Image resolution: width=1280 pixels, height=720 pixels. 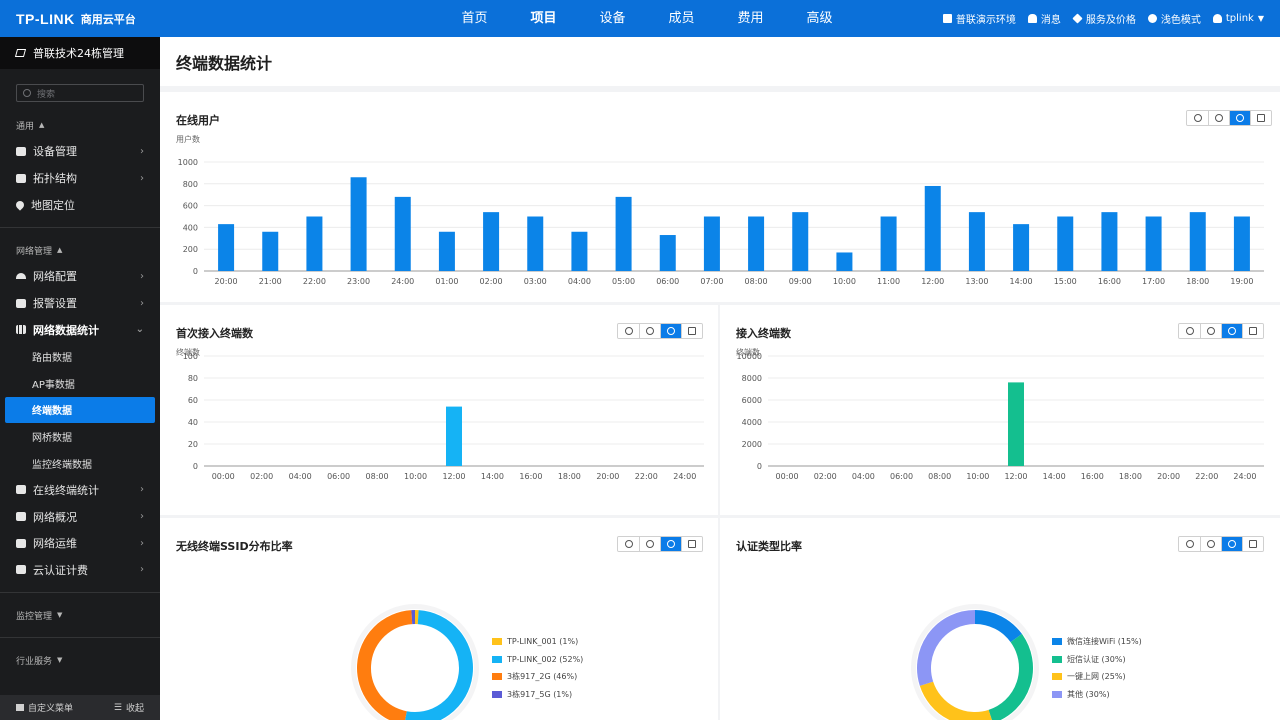 What do you see at coordinates (80, 276) in the screenshot?
I see `sidebar-item-network-config: 网络配置 ›` at bounding box center [80, 276].